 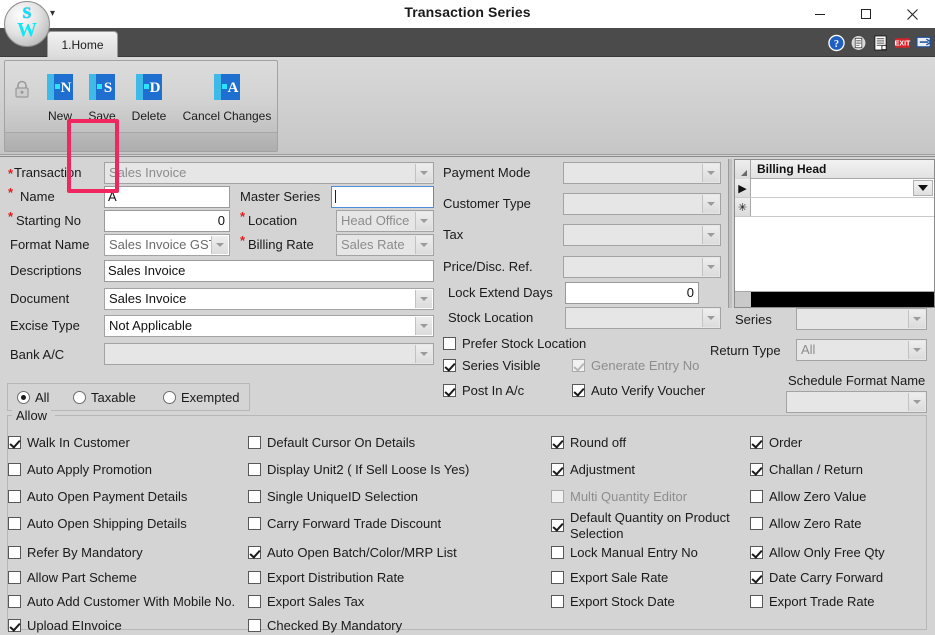 I want to click on report-icon, so click(x=880, y=43).